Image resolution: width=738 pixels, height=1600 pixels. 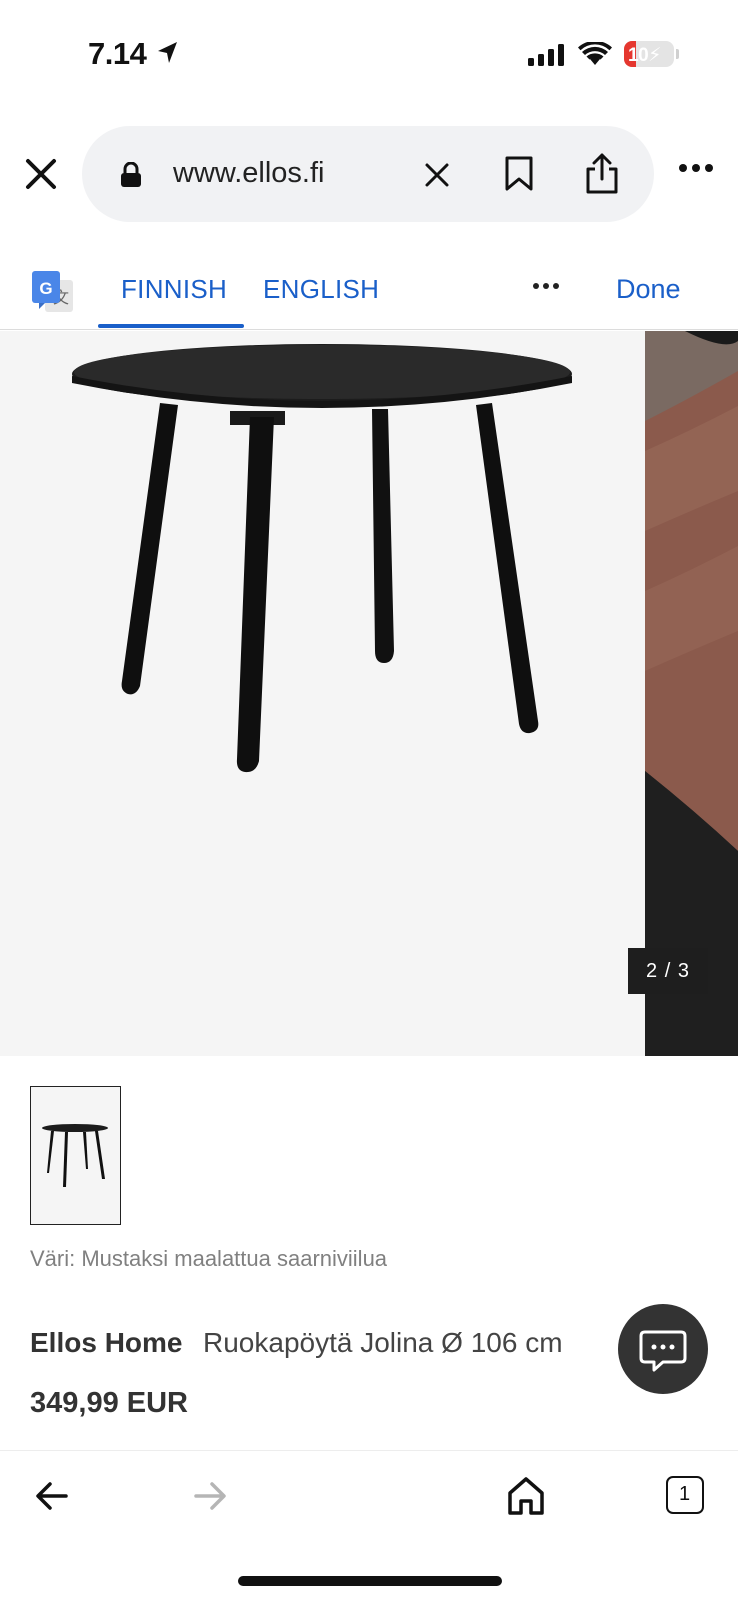 What do you see at coordinates (602, 174) in the screenshot?
I see `share-icon` at bounding box center [602, 174].